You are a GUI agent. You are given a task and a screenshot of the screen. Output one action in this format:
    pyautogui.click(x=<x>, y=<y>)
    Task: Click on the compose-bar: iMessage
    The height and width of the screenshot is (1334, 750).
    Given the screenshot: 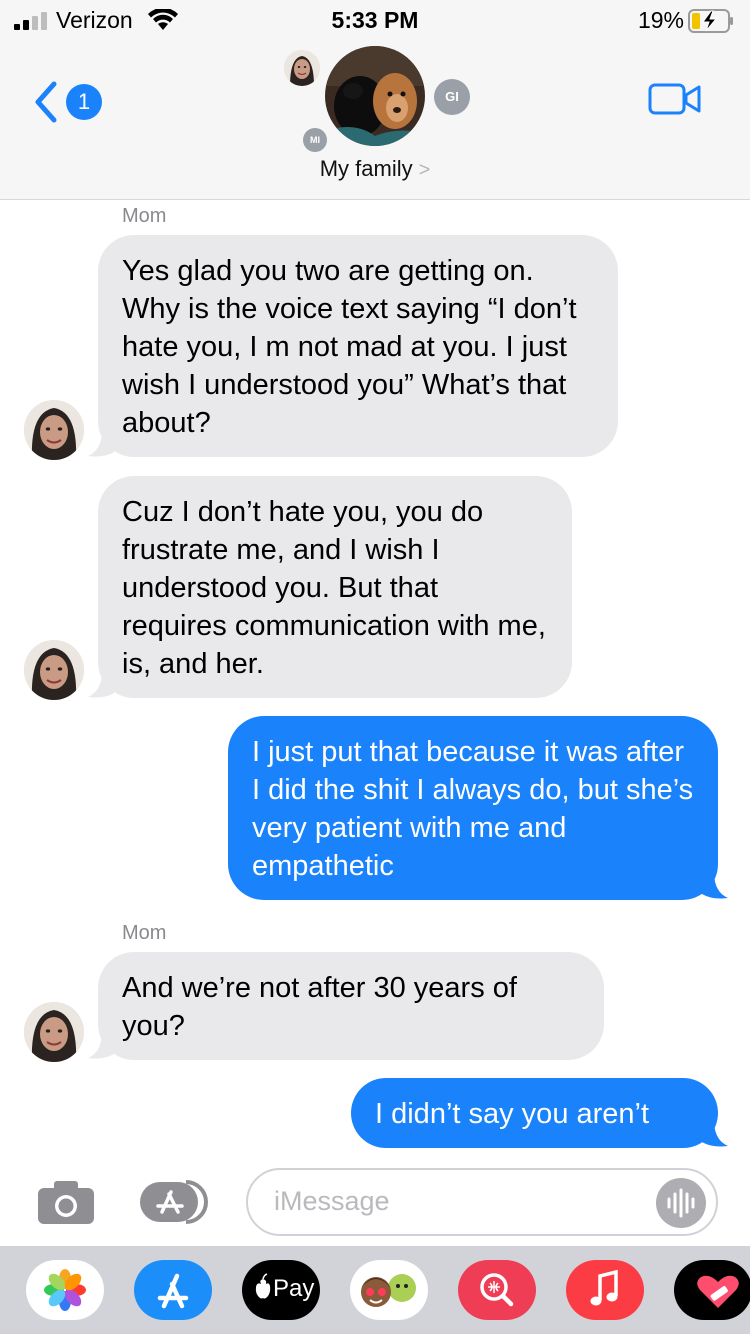 What is the action you would take?
    pyautogui.click(x=375, y=1203)
    